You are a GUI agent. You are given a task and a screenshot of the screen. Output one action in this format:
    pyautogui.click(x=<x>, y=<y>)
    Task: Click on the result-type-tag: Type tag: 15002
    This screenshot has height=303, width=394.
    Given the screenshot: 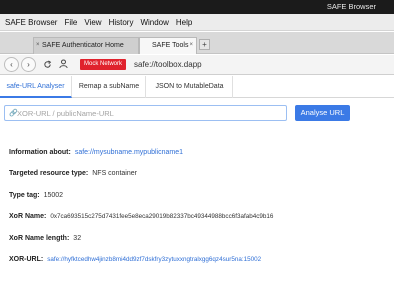 What is the action you would take?
    pyautogui.click(x=36, y=196)
    